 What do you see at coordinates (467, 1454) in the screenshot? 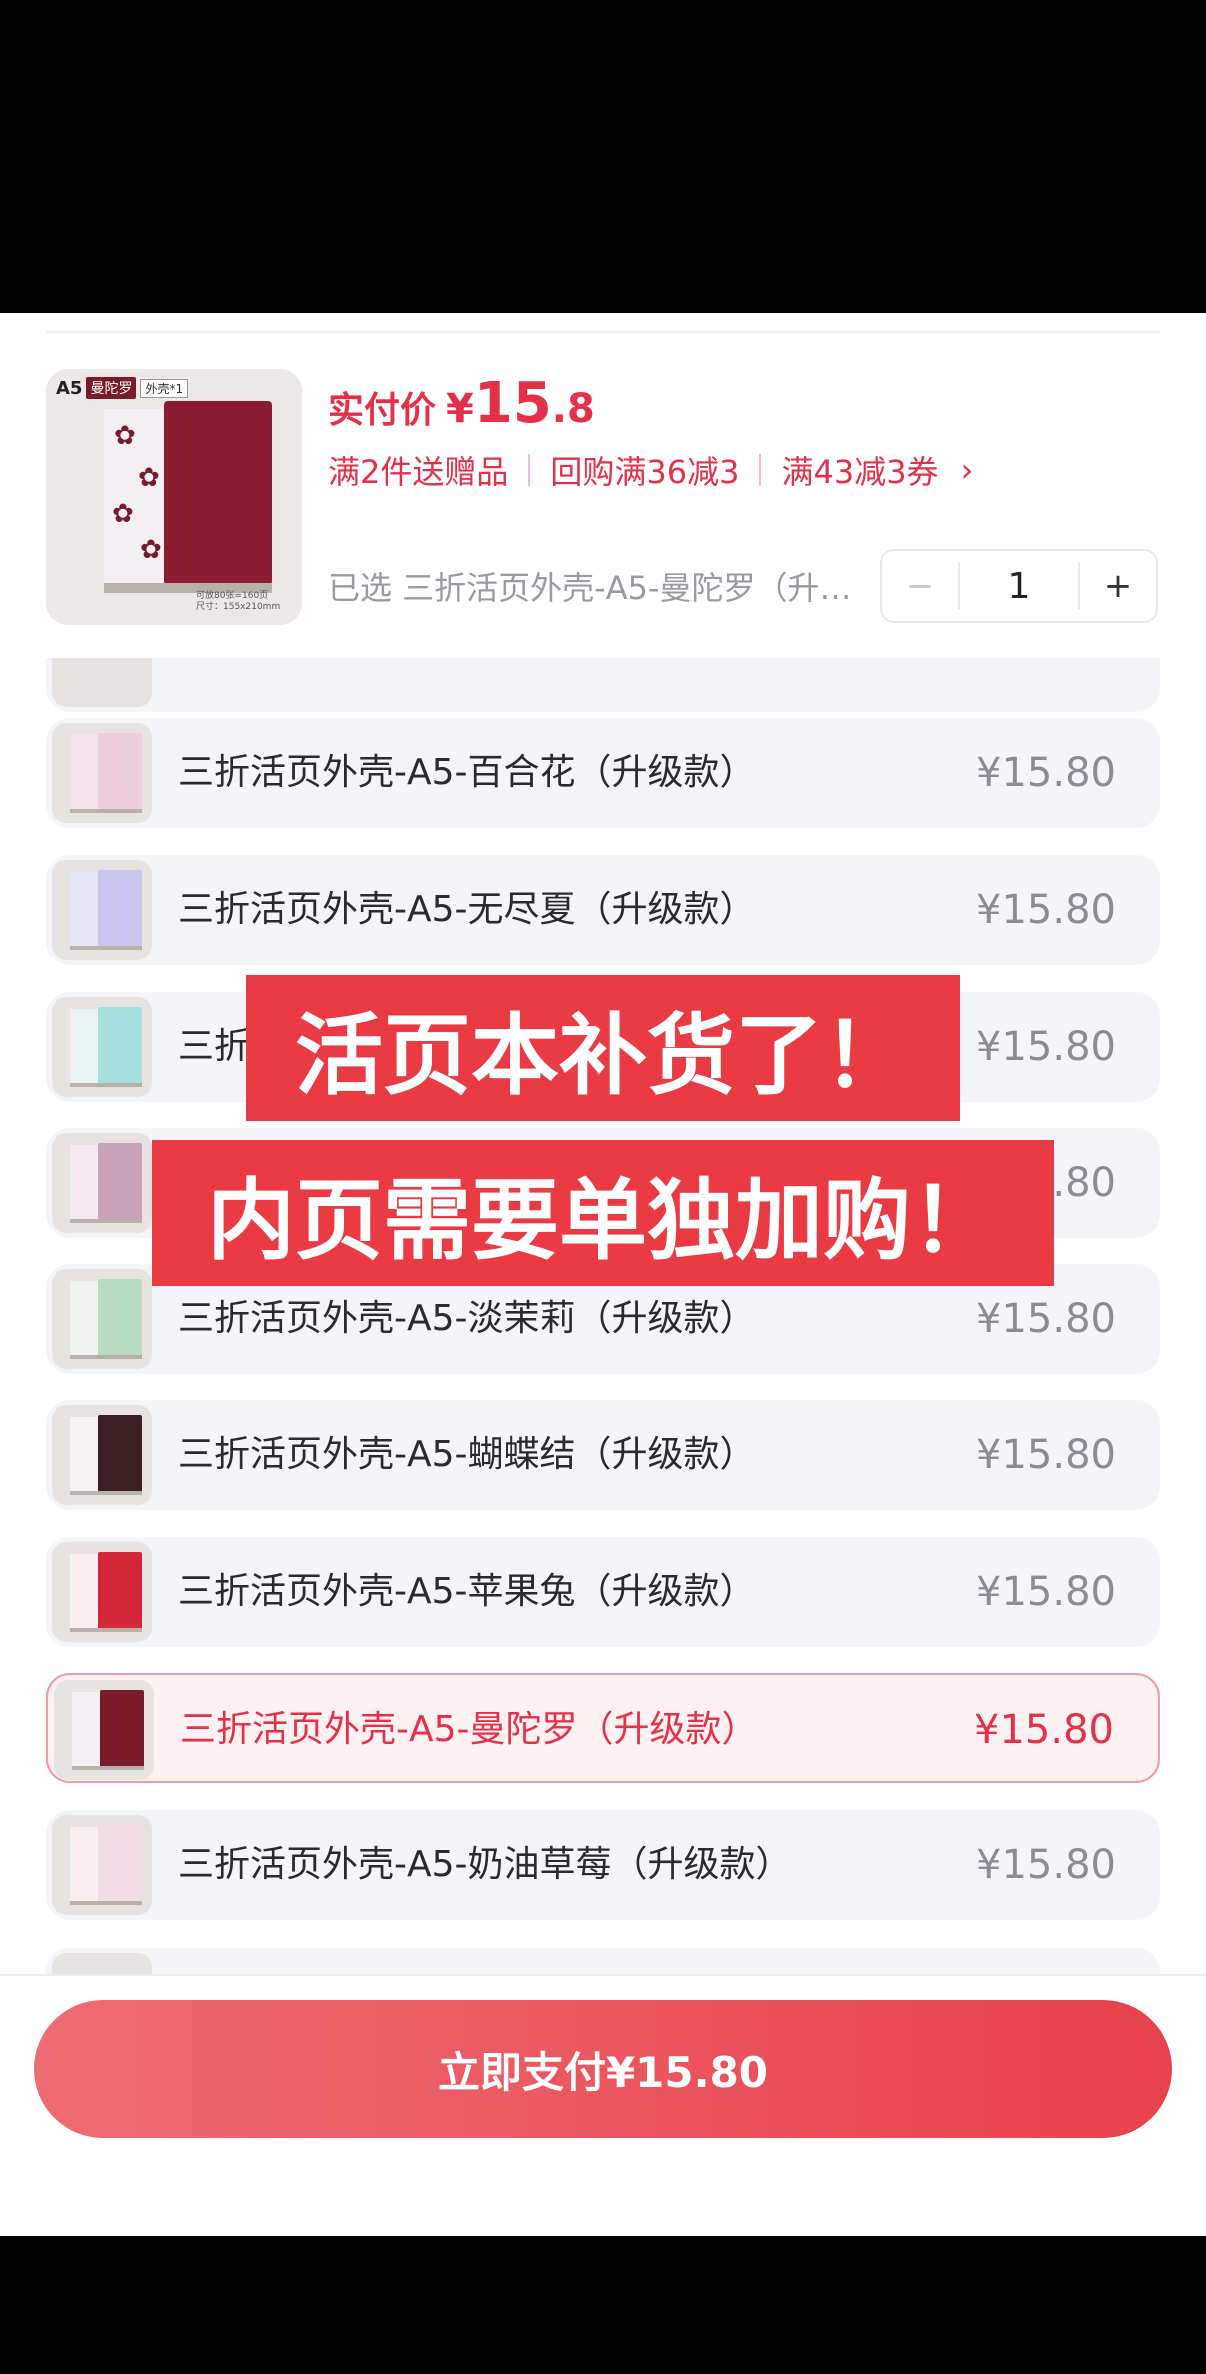
I see `variant-name: 三折活页外壳-A5-蝴蝶结（升级款）` at bounding box center [467, 1454].